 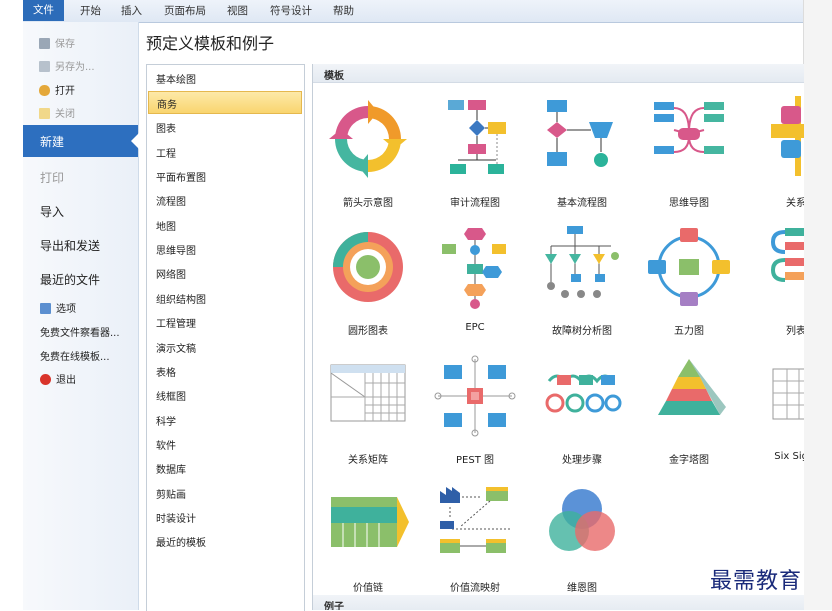 I want to click on template-value-chain: 价值链, so click(x=368, y=539).